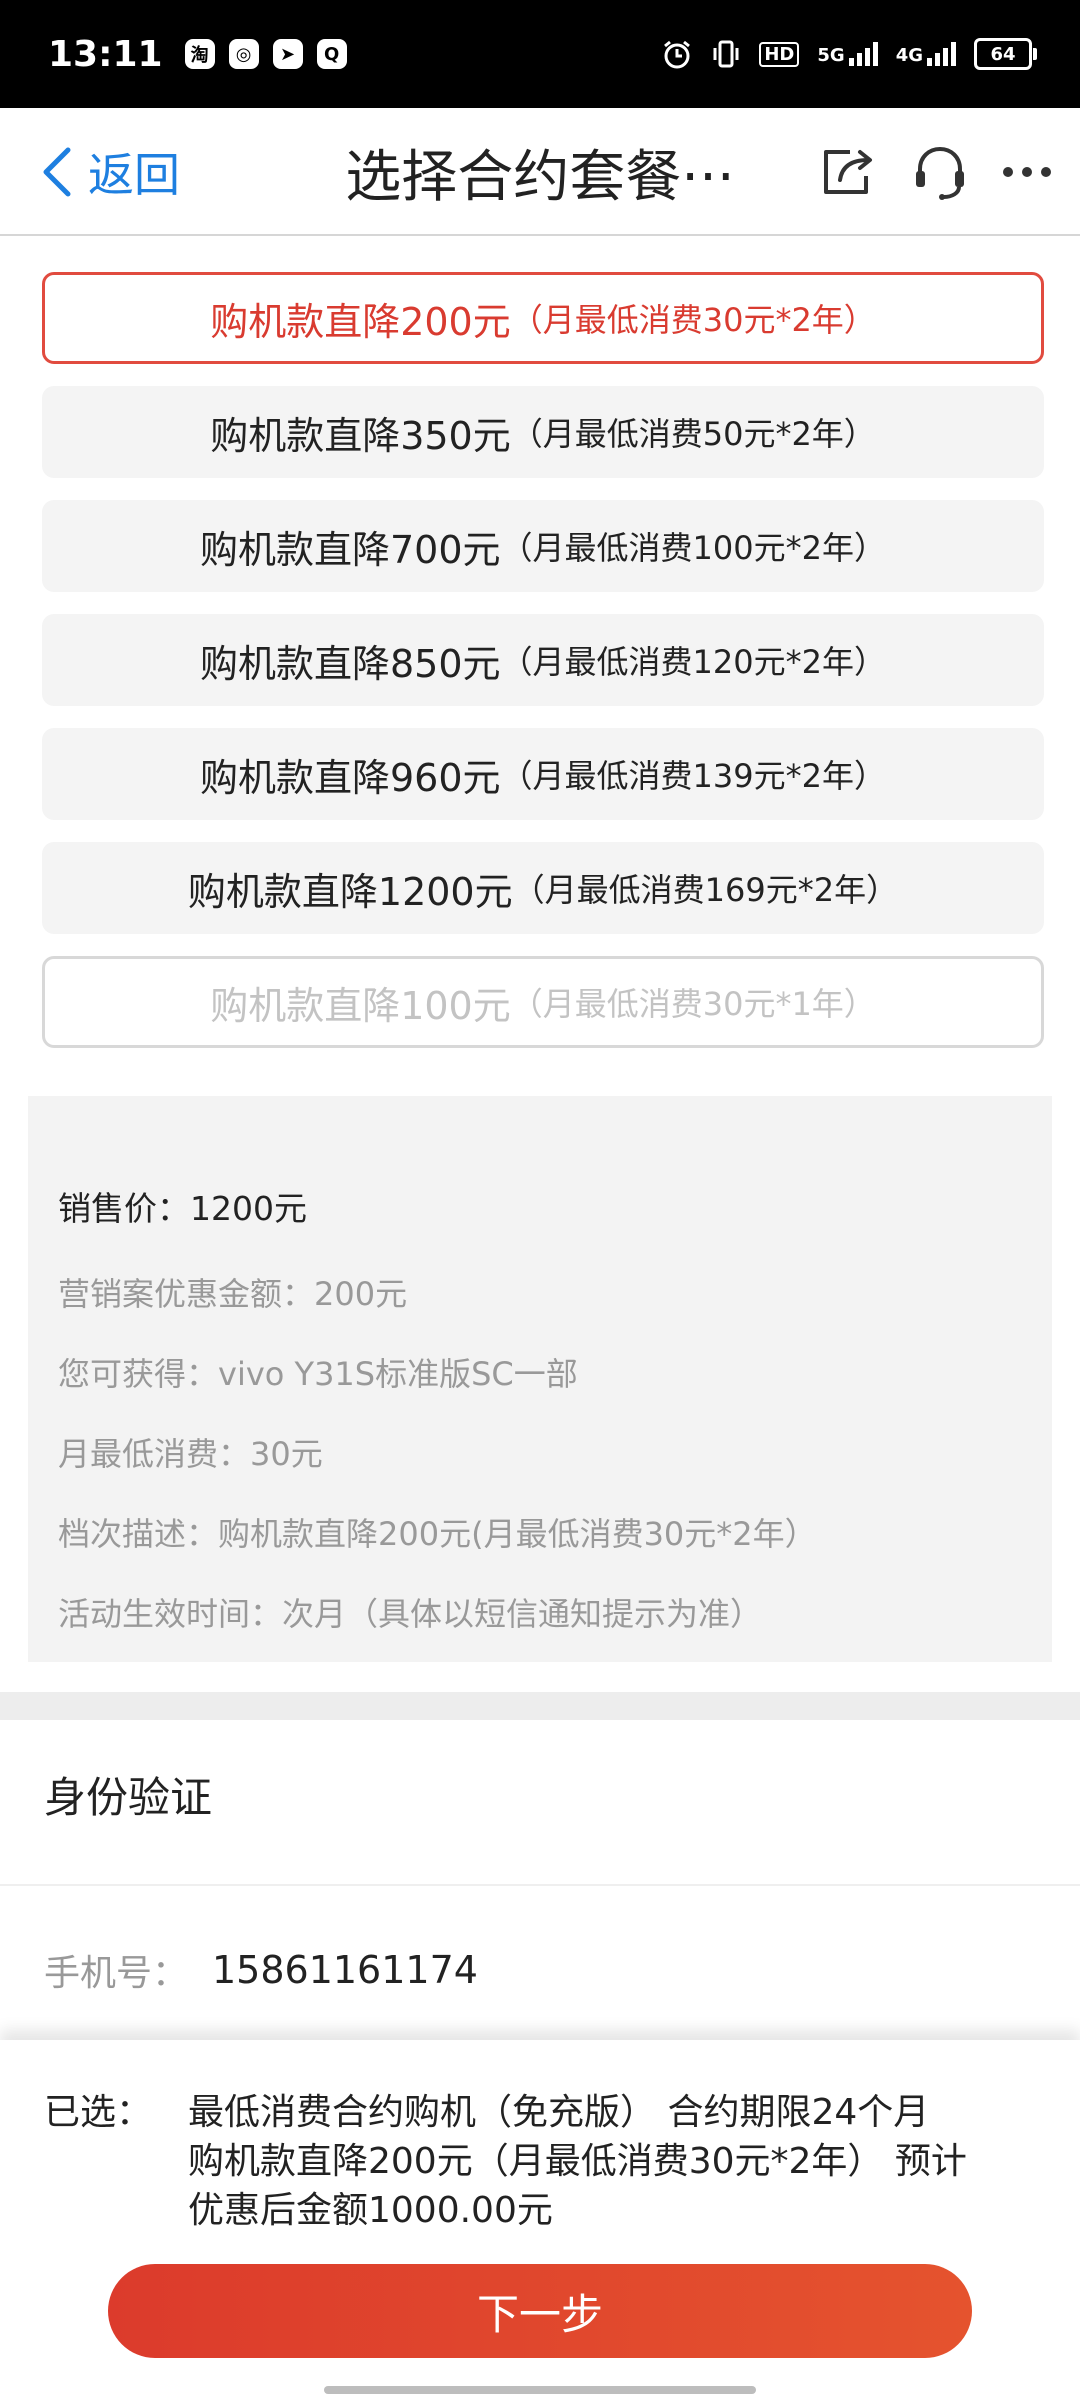 The height and width of the screenshot is (2400, 1080). I want to click on summary-line2: 购机款直降200元（月最低消费30元*2年） 预计, so click(577, 2161).